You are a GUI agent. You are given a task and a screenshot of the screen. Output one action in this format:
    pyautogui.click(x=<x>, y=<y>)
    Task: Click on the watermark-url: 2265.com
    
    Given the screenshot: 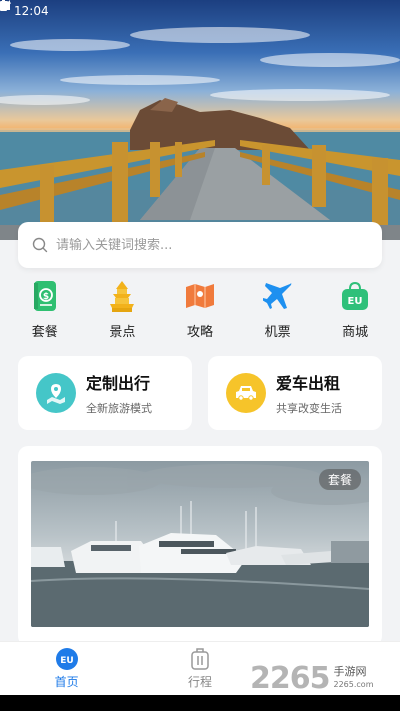 What is the action you would take?
    pyautogui.click(x=353, y=684)
    